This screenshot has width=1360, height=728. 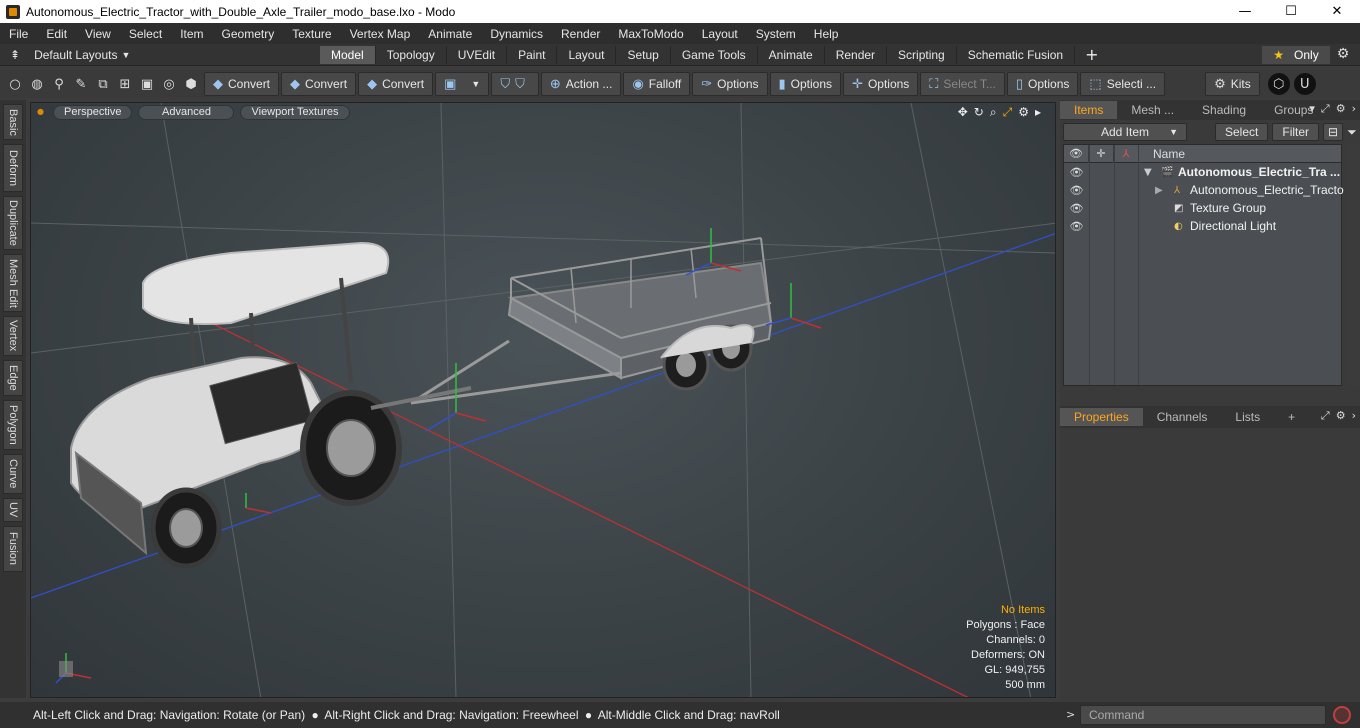 What do you see at coordinates (791, 54) in the screenshot?
I see `tab-animate: Animate` at bounding box center [791, 54].